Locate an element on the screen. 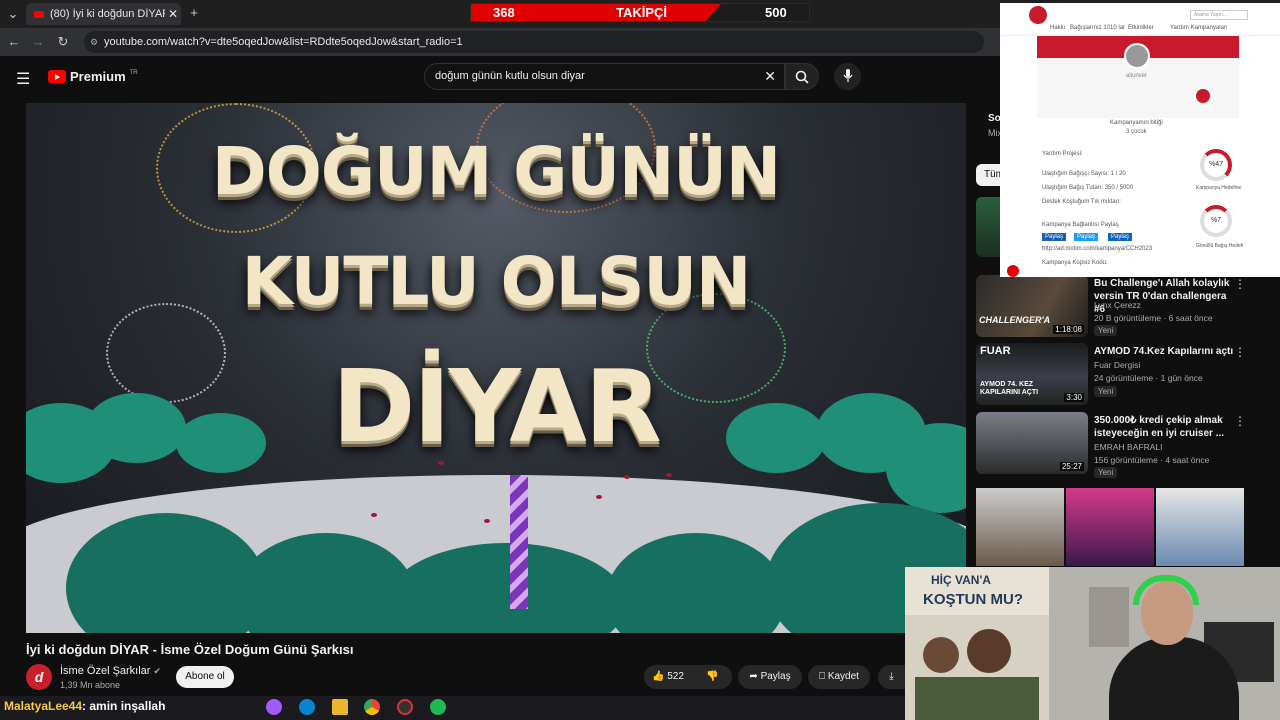  search-query: doğum günün kutlu olsun diyar is located at coordinates (510, 76).